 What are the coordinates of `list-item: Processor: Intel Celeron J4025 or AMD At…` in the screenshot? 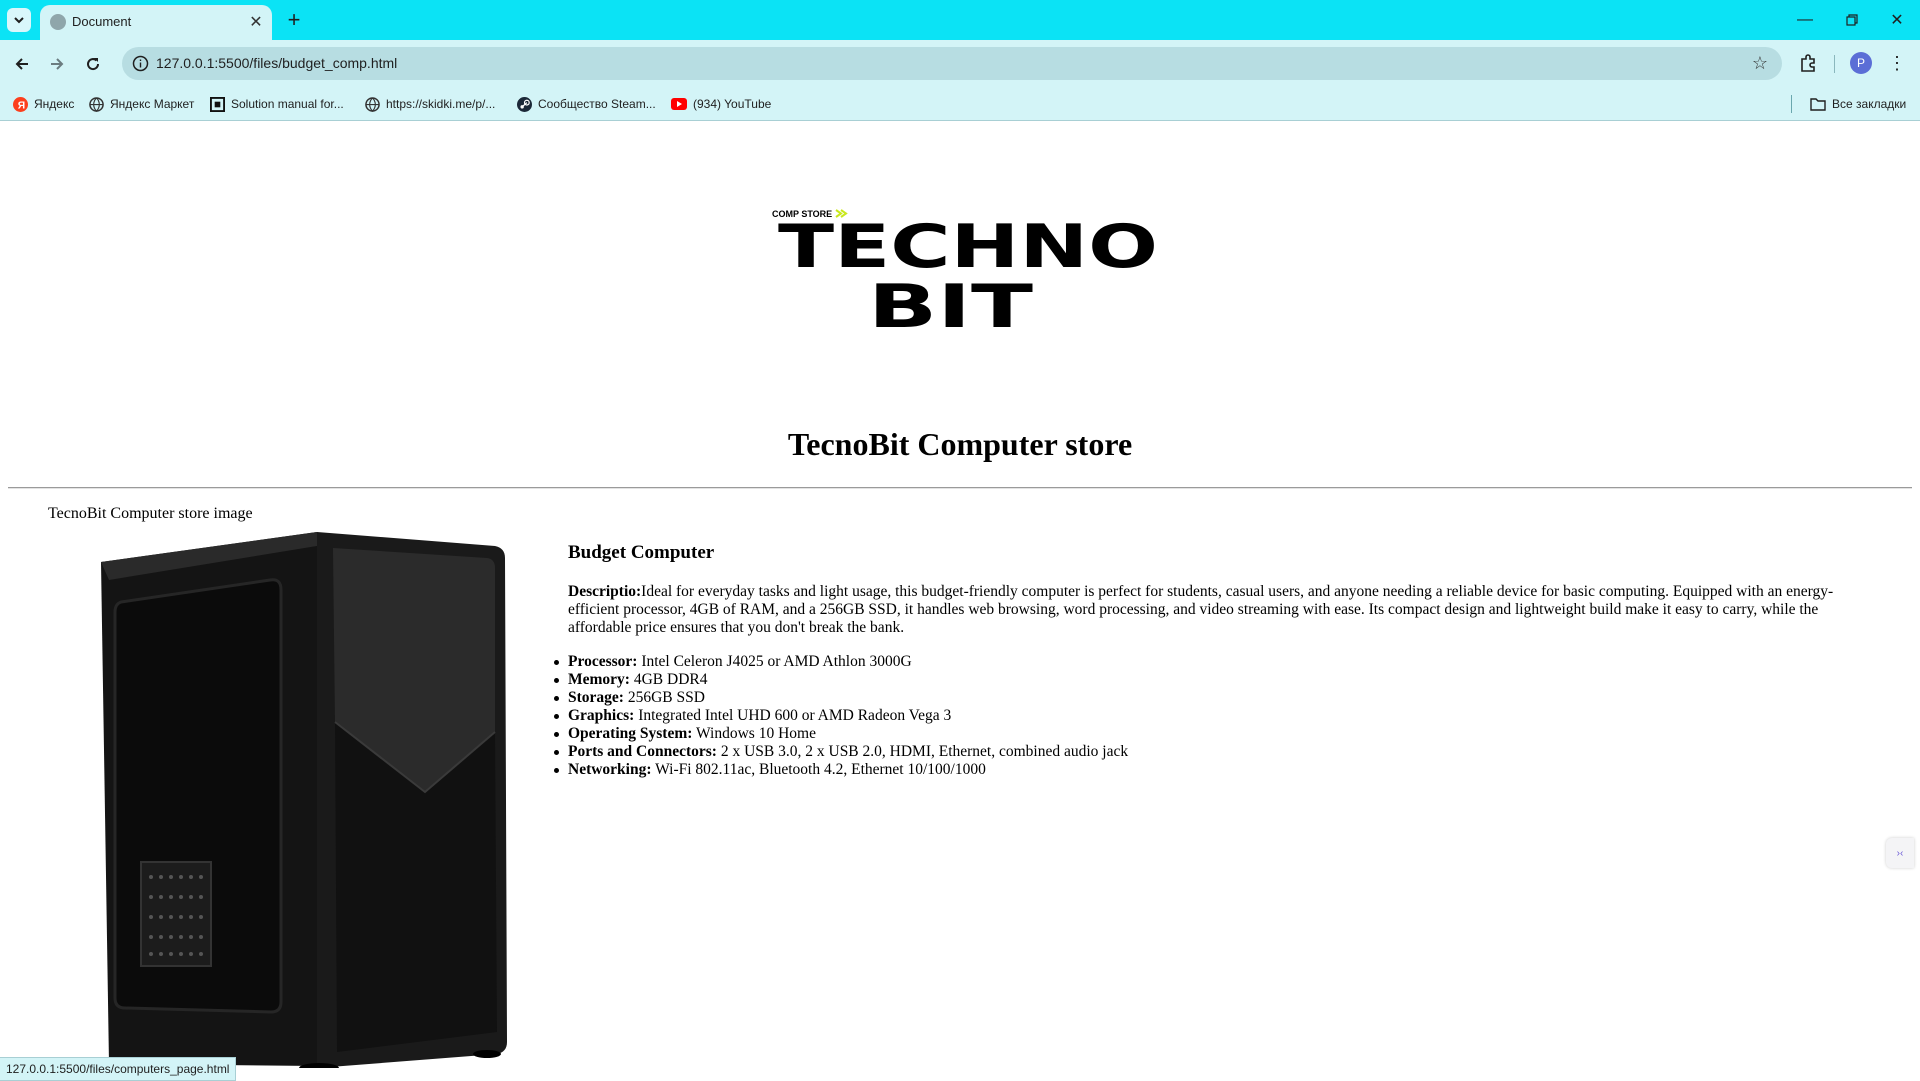 It's located at (1211, 662).